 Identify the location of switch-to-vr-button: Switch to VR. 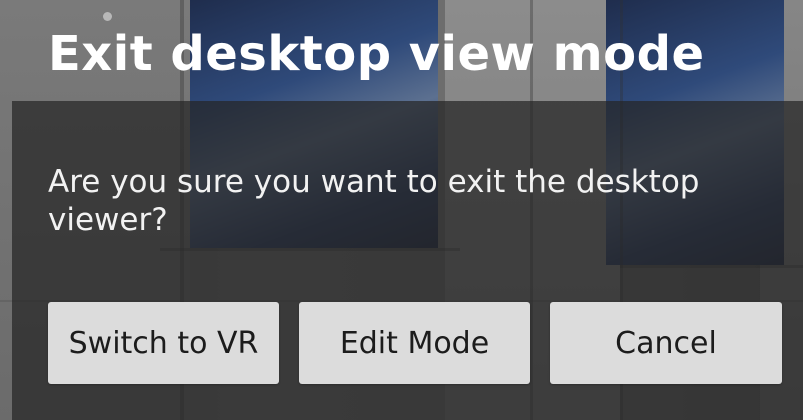
(163, 343).